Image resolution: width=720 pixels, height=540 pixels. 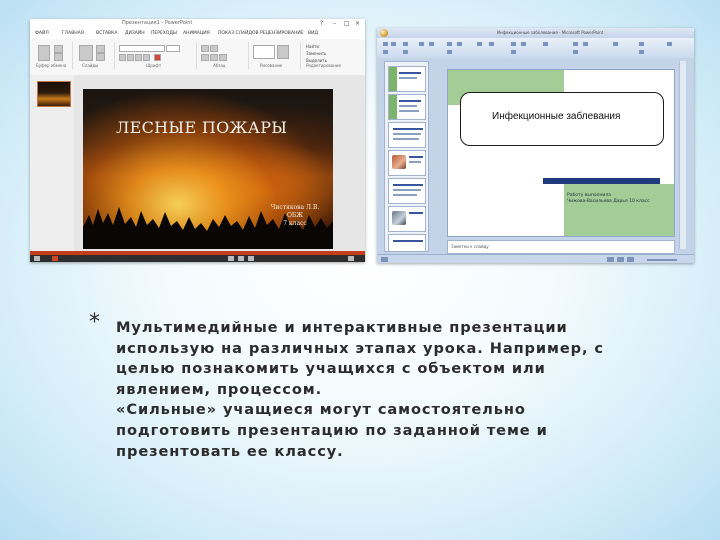 I want to click on help-icon: ?, so click(x=321, y=24).